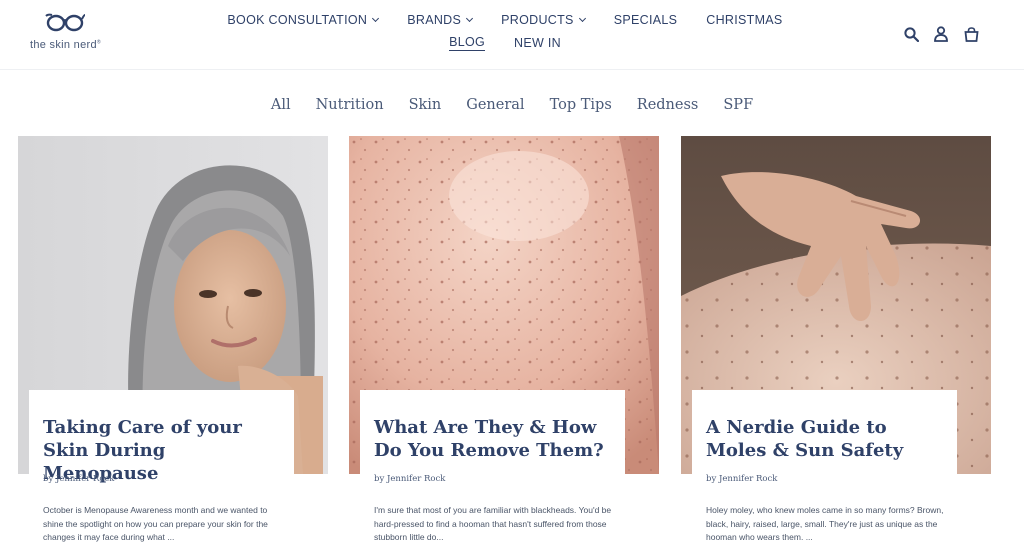 The height and width of the screenshot is (552, 1024). Describe the element at coordinates (824, 439) in the screenshot. I see `post-title: A Nerdie Guide to Moles & Sun Safety` at that location.